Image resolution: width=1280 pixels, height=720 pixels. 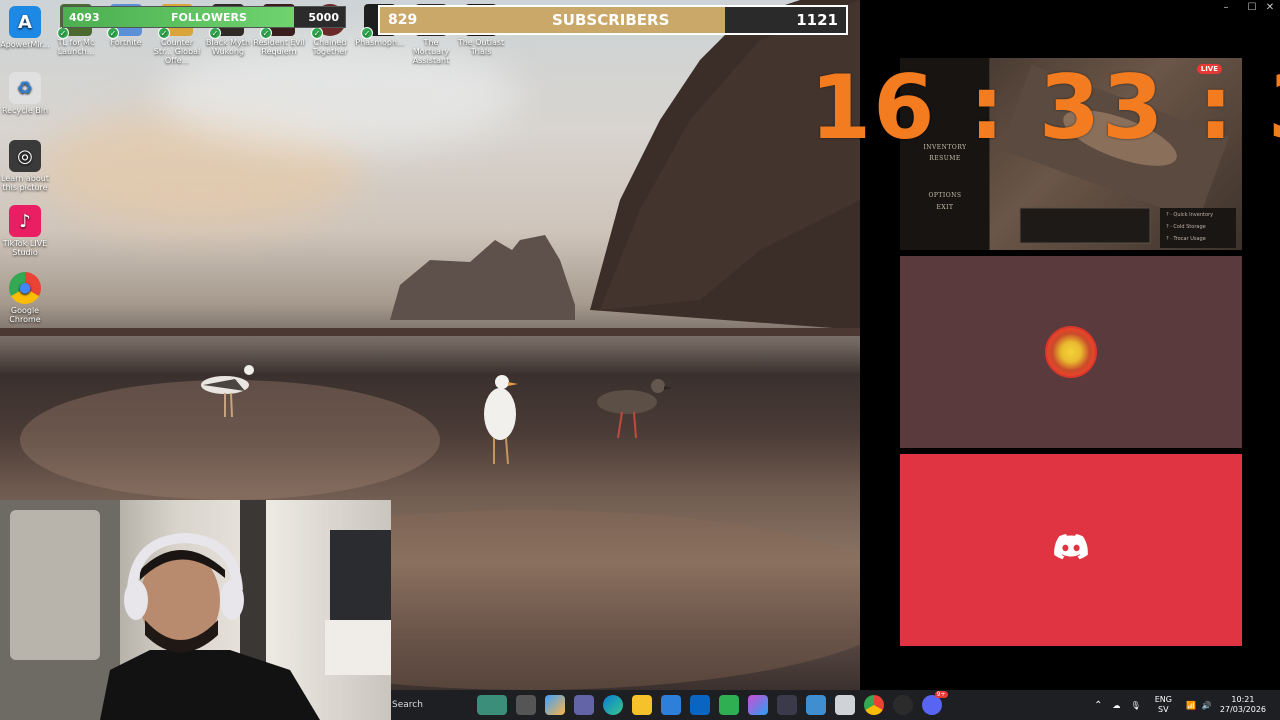 I want to click on language-indicator: ENG SV, so click(x=1163, y=705).